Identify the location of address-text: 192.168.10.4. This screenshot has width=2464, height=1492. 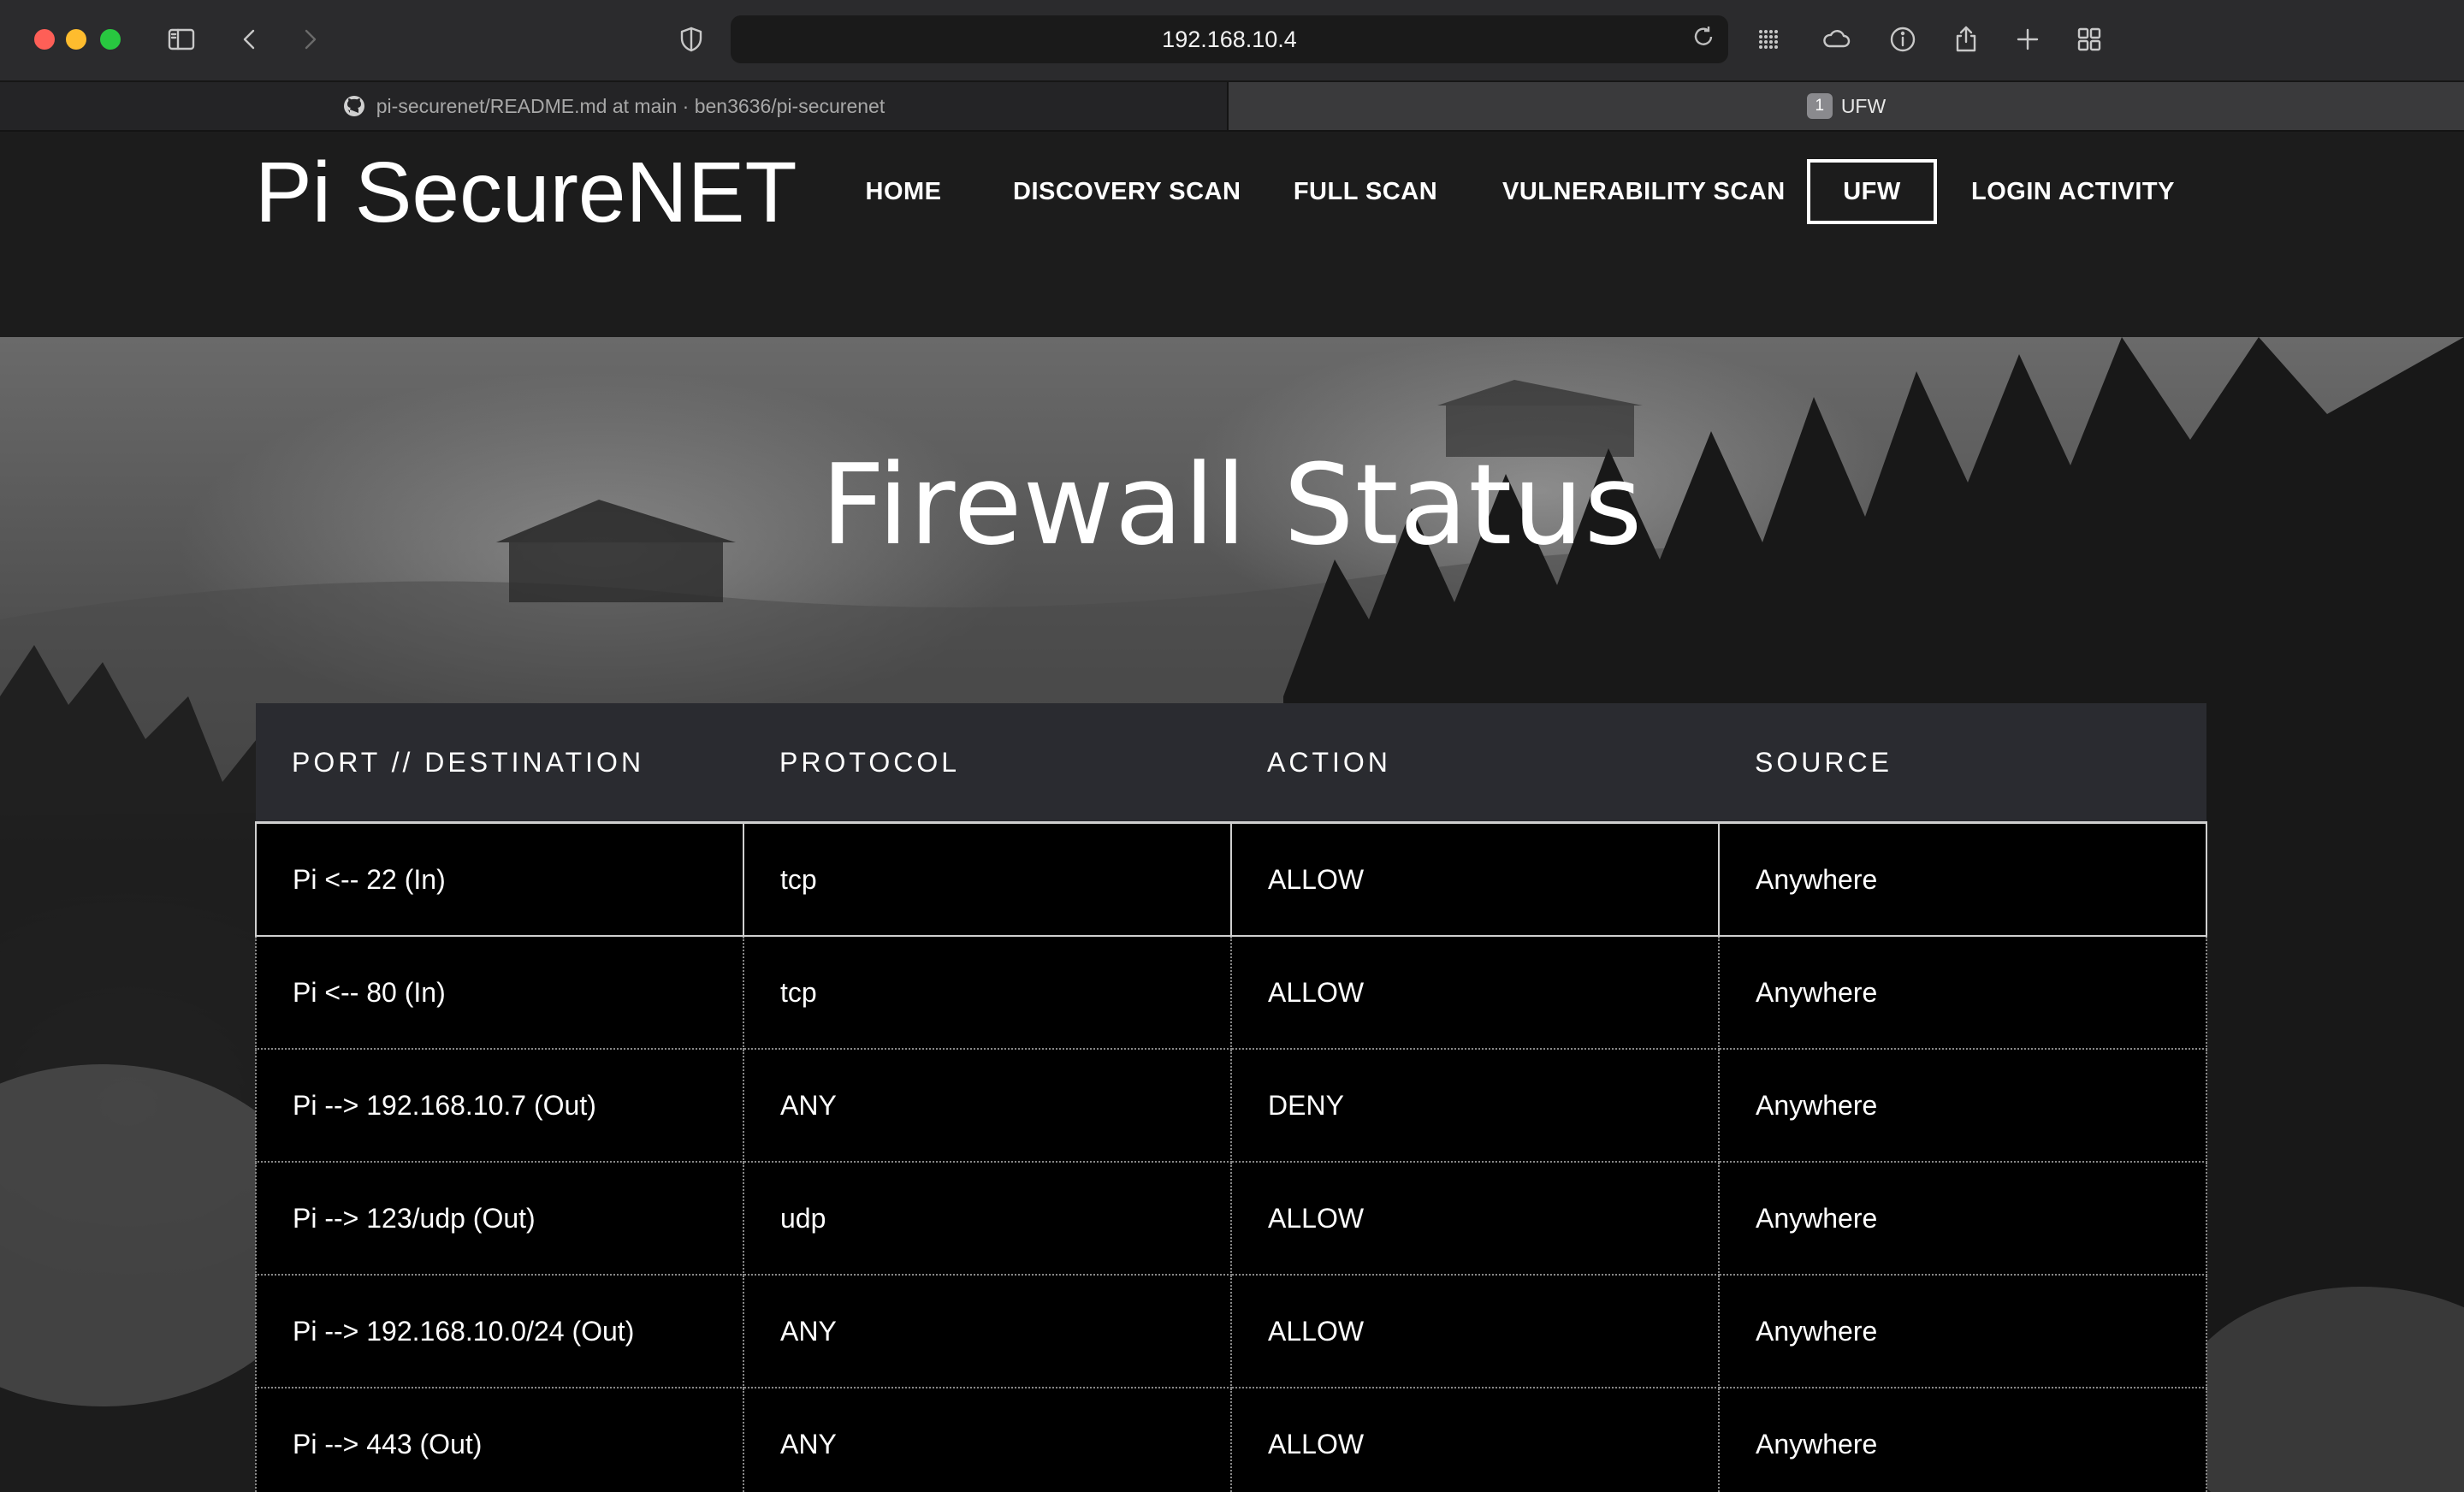
(1229, 39).